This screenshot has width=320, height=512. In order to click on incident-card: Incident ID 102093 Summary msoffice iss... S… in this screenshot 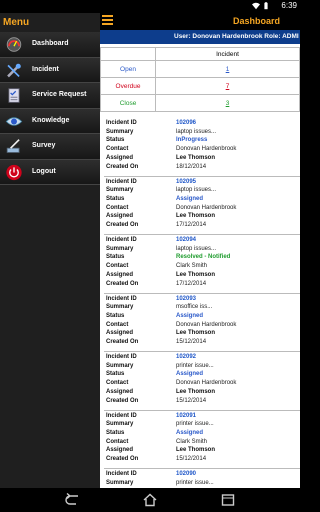, I will do `click(202, 323)`.